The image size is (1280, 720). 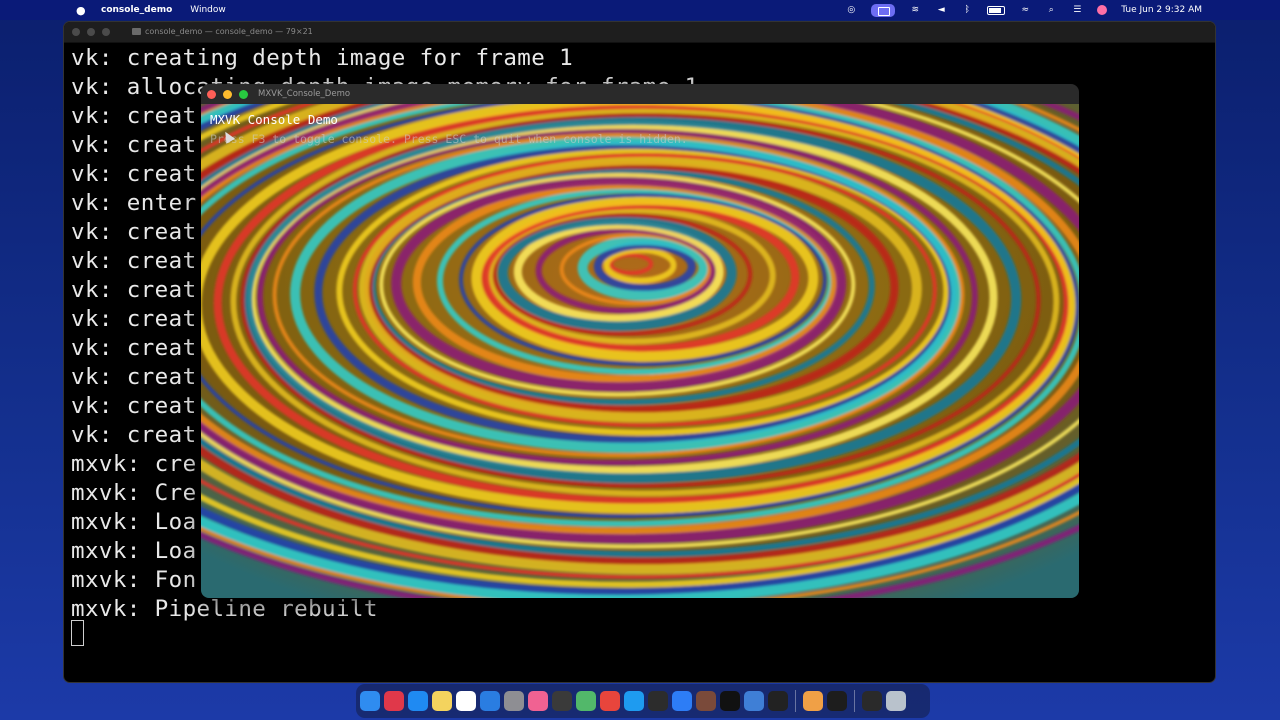 I want to click on chrome-icon, so click(x=610, y=701).